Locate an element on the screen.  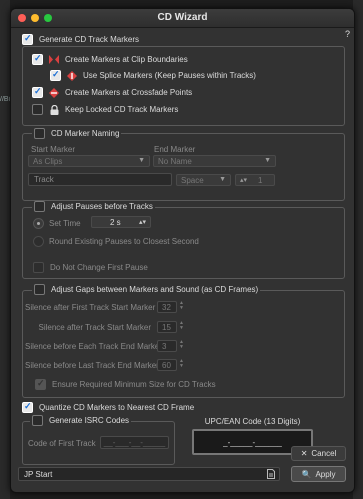
clip-boundaries-checkbox is located at coordinates (37, 59).